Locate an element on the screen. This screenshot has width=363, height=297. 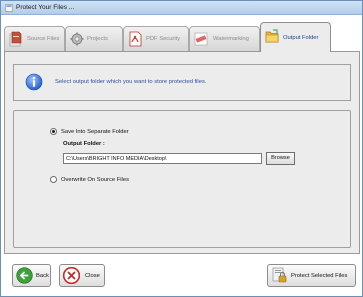
save-separate-radio is located at coordinates (53, 131).